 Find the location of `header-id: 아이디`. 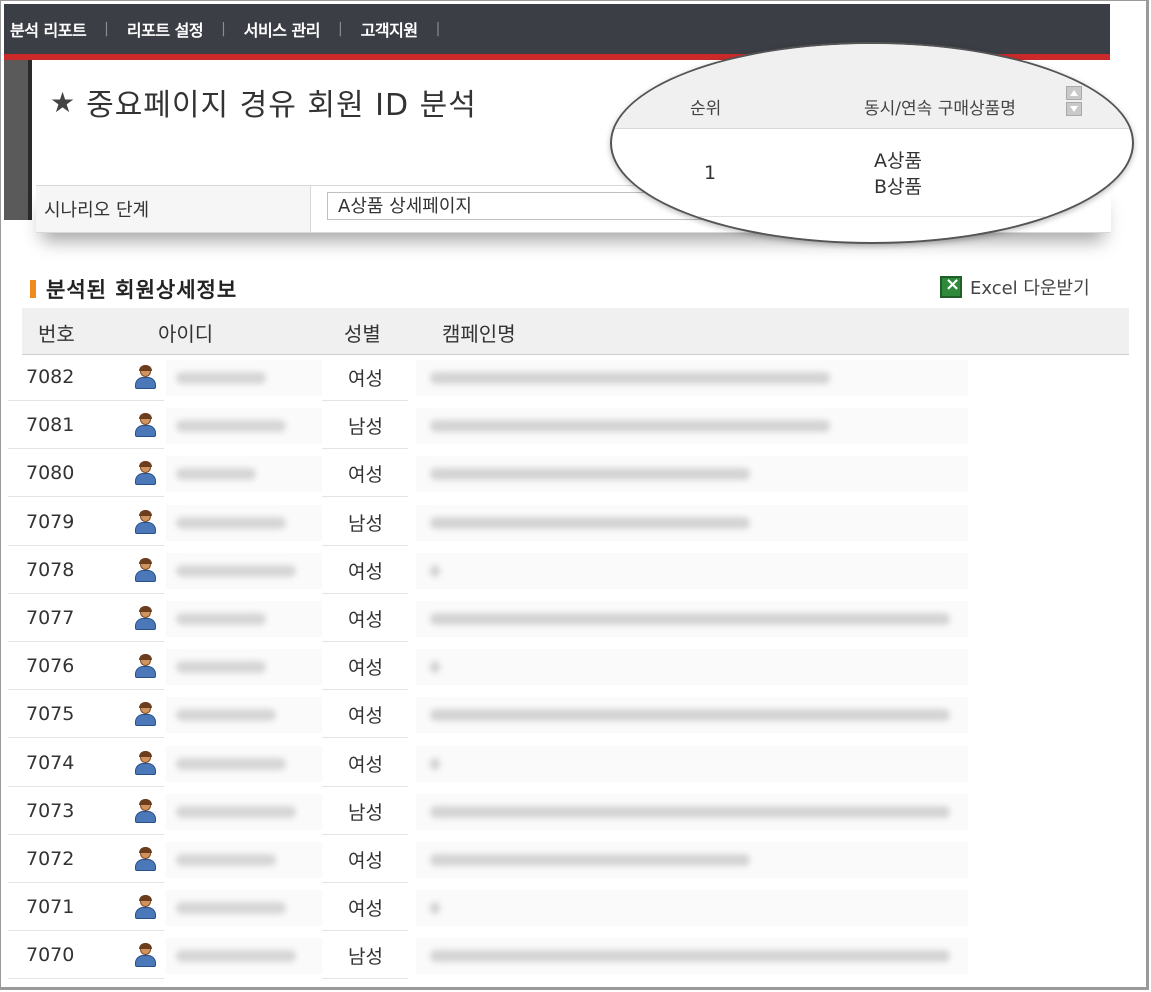

header-id: 아이디 is located at coordinates (185, 332).